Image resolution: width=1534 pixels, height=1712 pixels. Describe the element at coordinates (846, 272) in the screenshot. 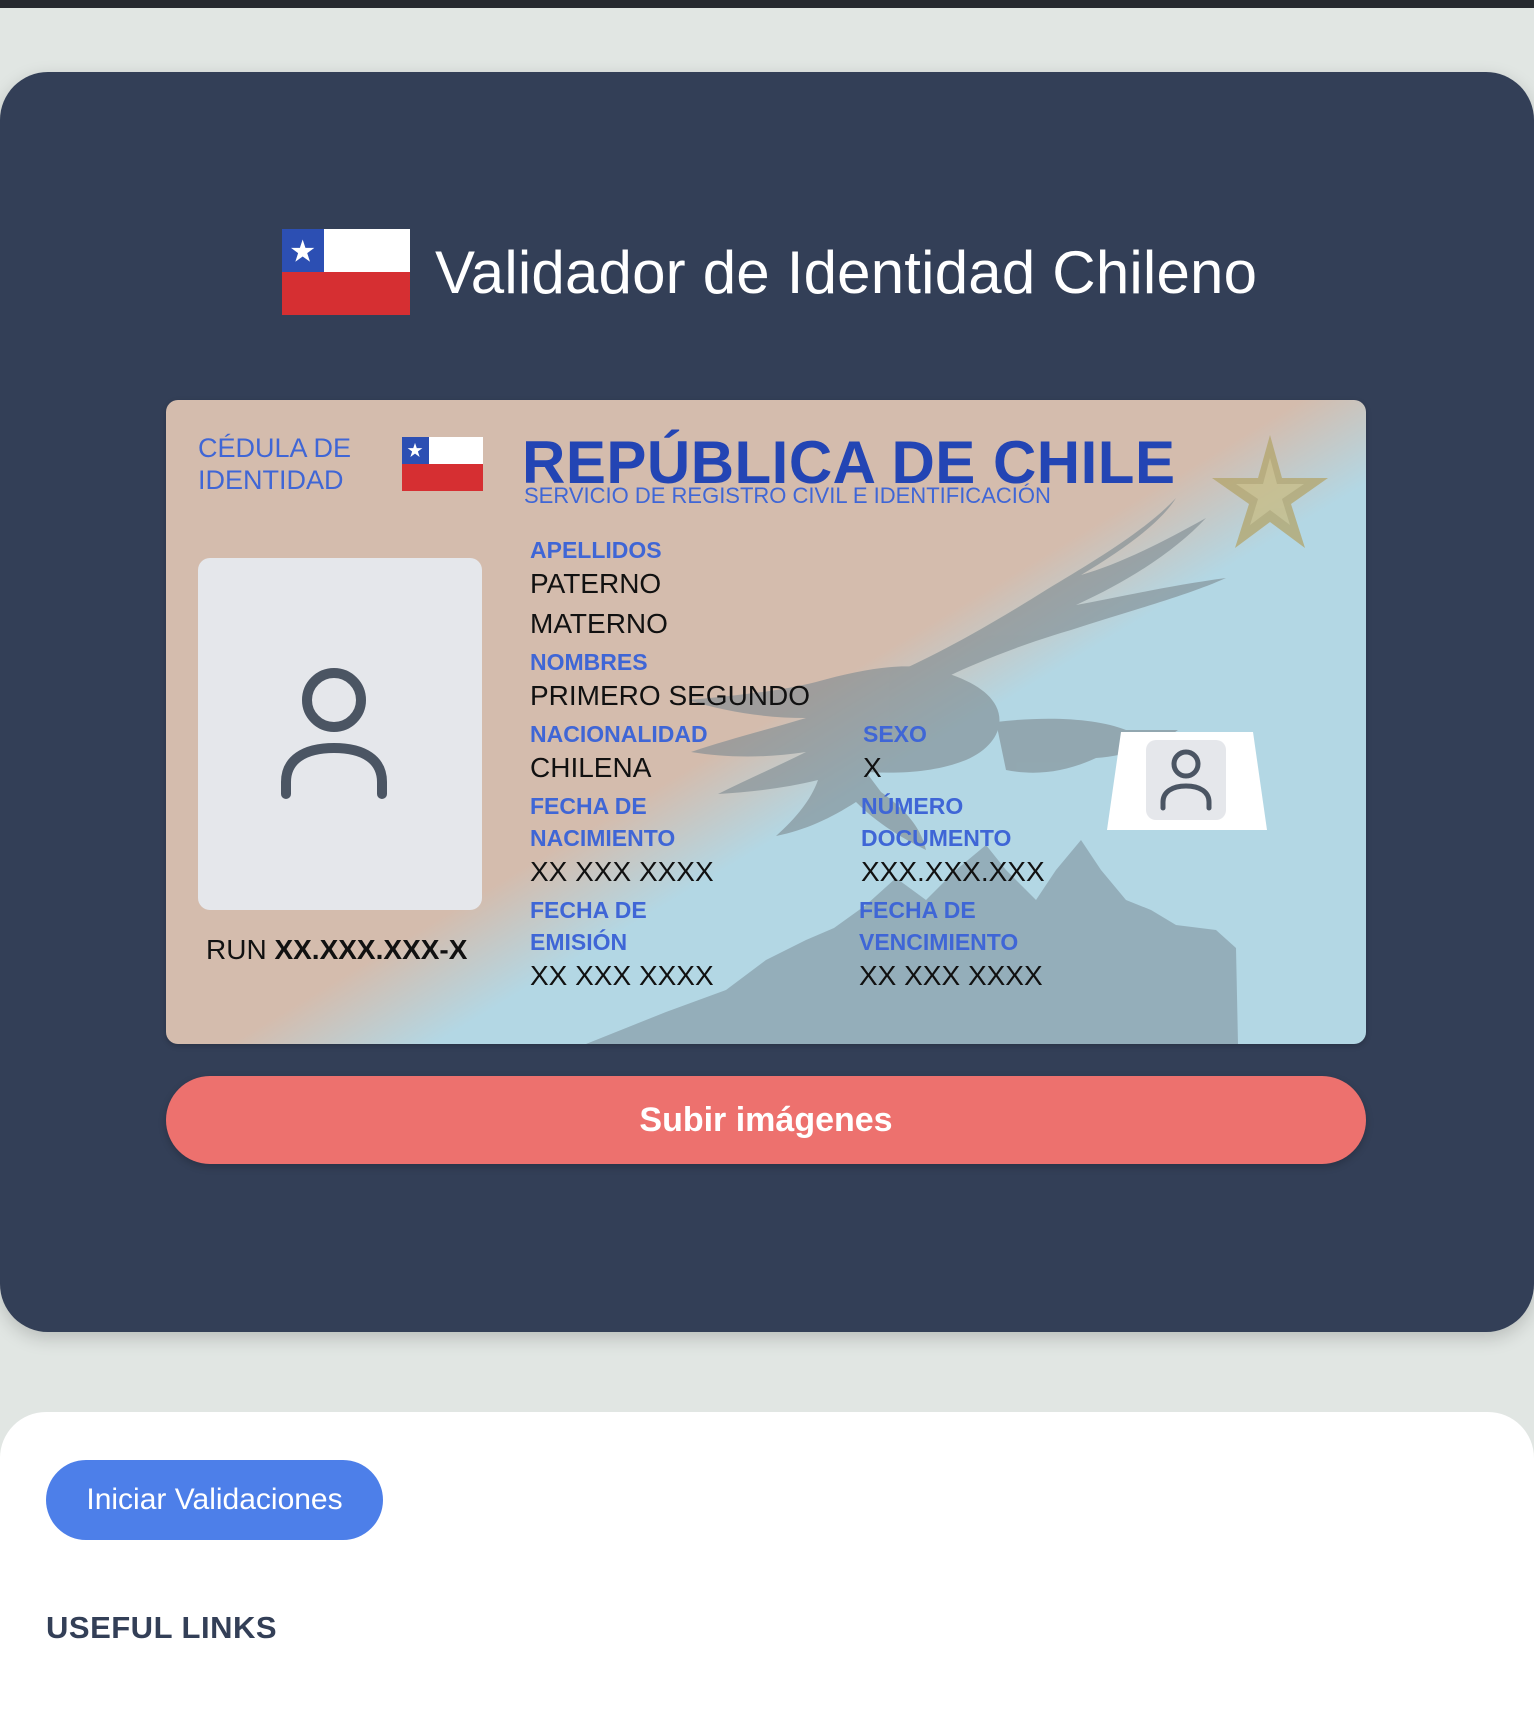

I see `page-title: Validador de Identidad Chileno` at that location.